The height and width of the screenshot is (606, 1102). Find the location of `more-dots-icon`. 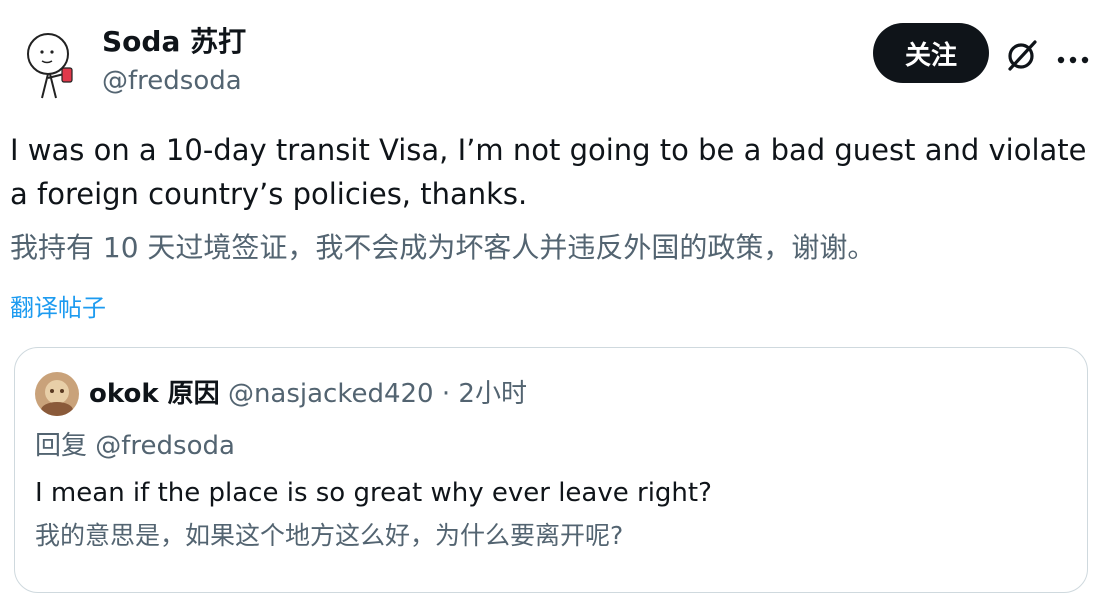

more-dots-icon is located at coordinates (1073, 57).